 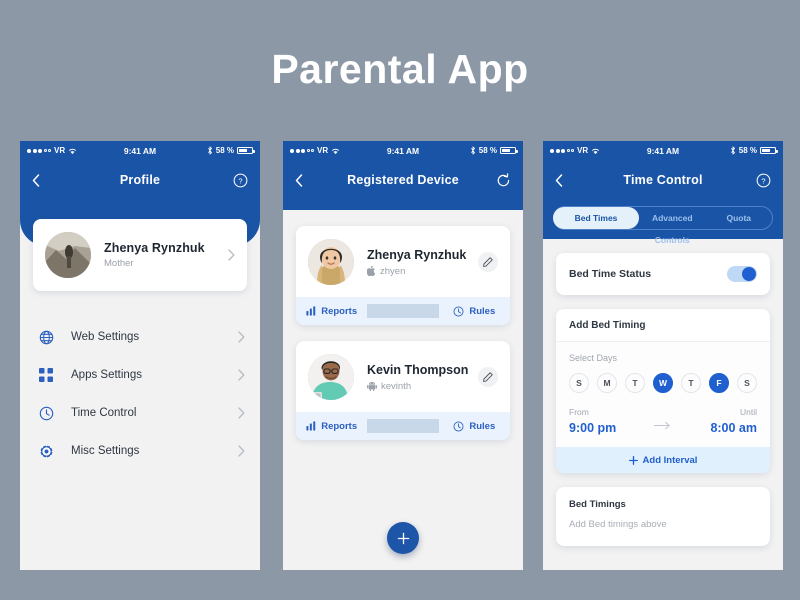 I want to click on day-selector: S M T W T F S, so click(x=663, y=383).